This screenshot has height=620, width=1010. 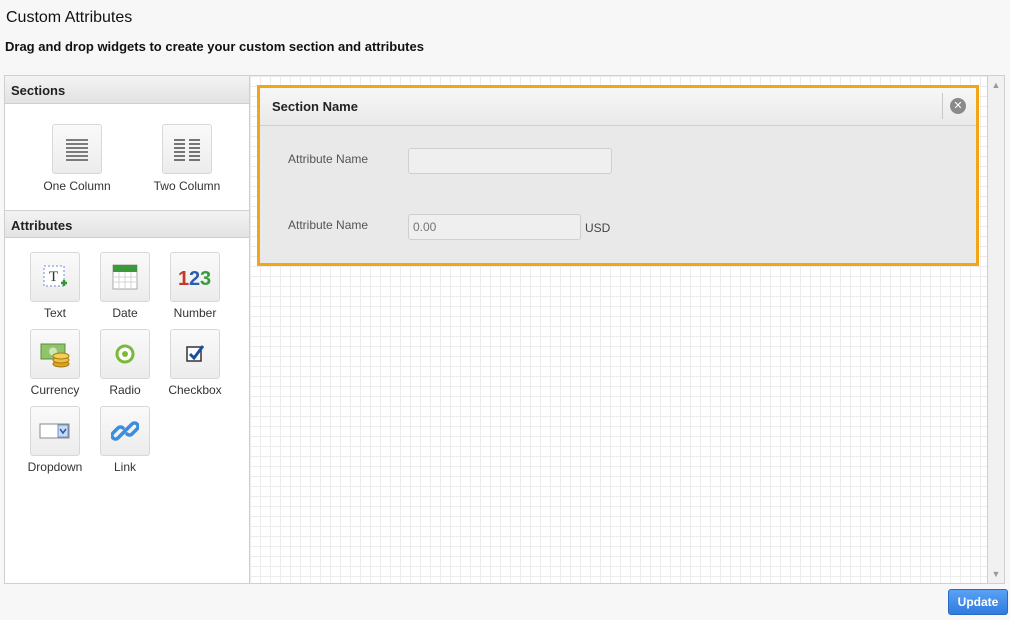 What do you see at coordinates (127, 224) in the screenshot?
I see `attributes-header: Attributes` at bounding box center [127, 224].